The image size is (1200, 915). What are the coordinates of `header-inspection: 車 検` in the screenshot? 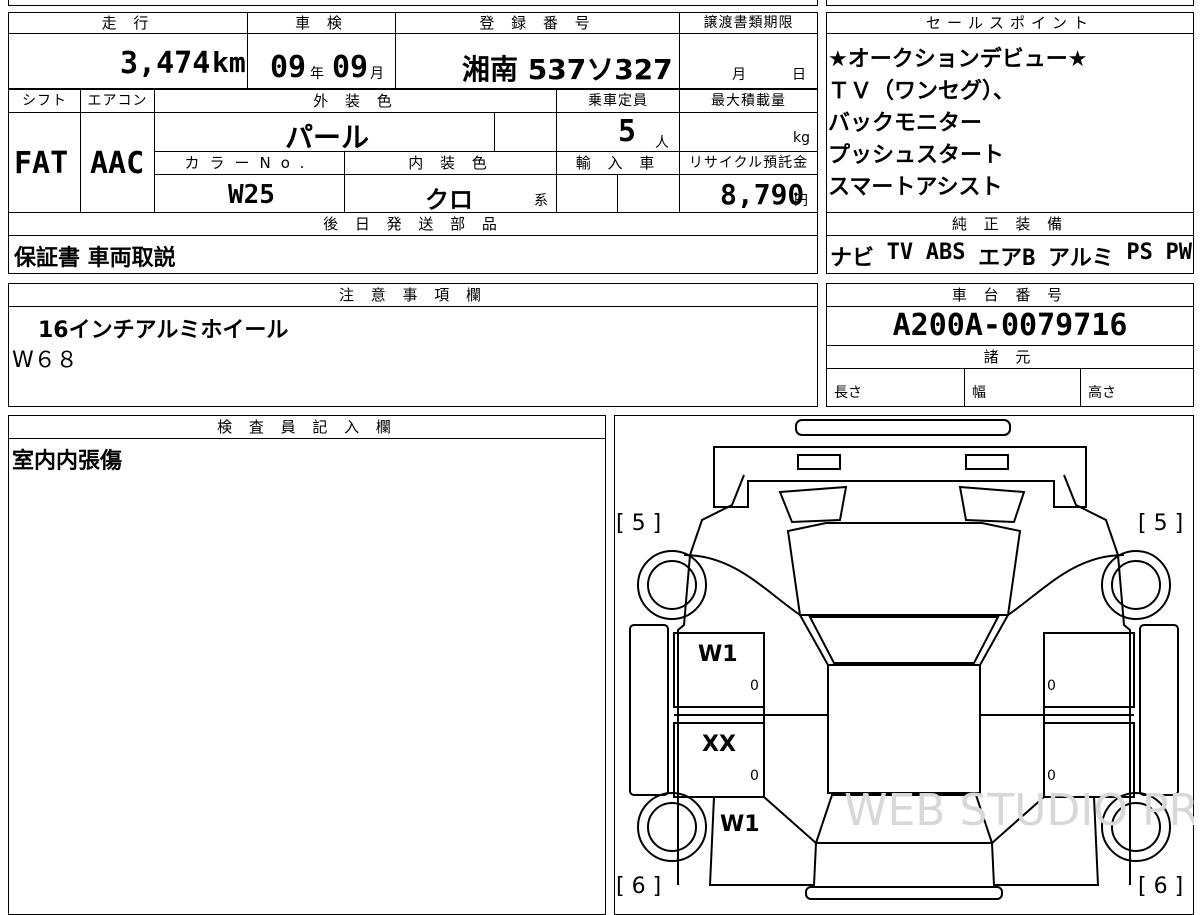 It's located at (321, 23).